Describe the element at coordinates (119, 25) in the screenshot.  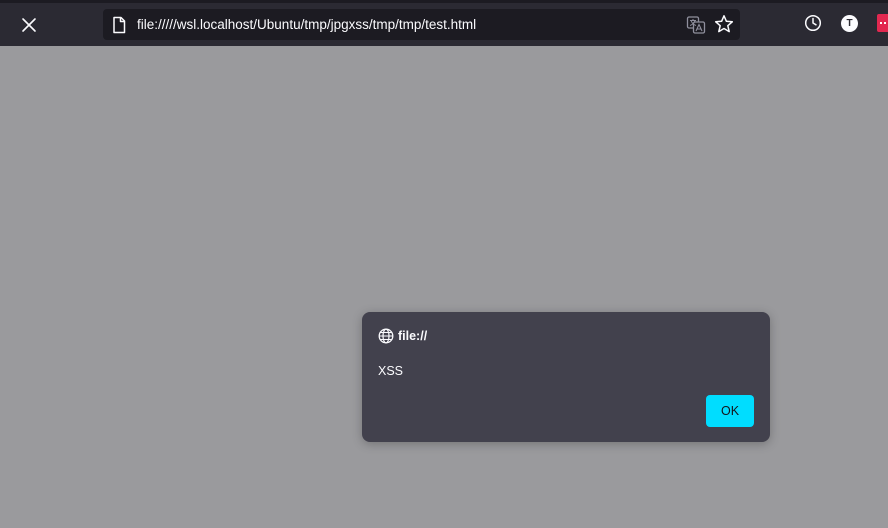
I see `page-icon` at that location.